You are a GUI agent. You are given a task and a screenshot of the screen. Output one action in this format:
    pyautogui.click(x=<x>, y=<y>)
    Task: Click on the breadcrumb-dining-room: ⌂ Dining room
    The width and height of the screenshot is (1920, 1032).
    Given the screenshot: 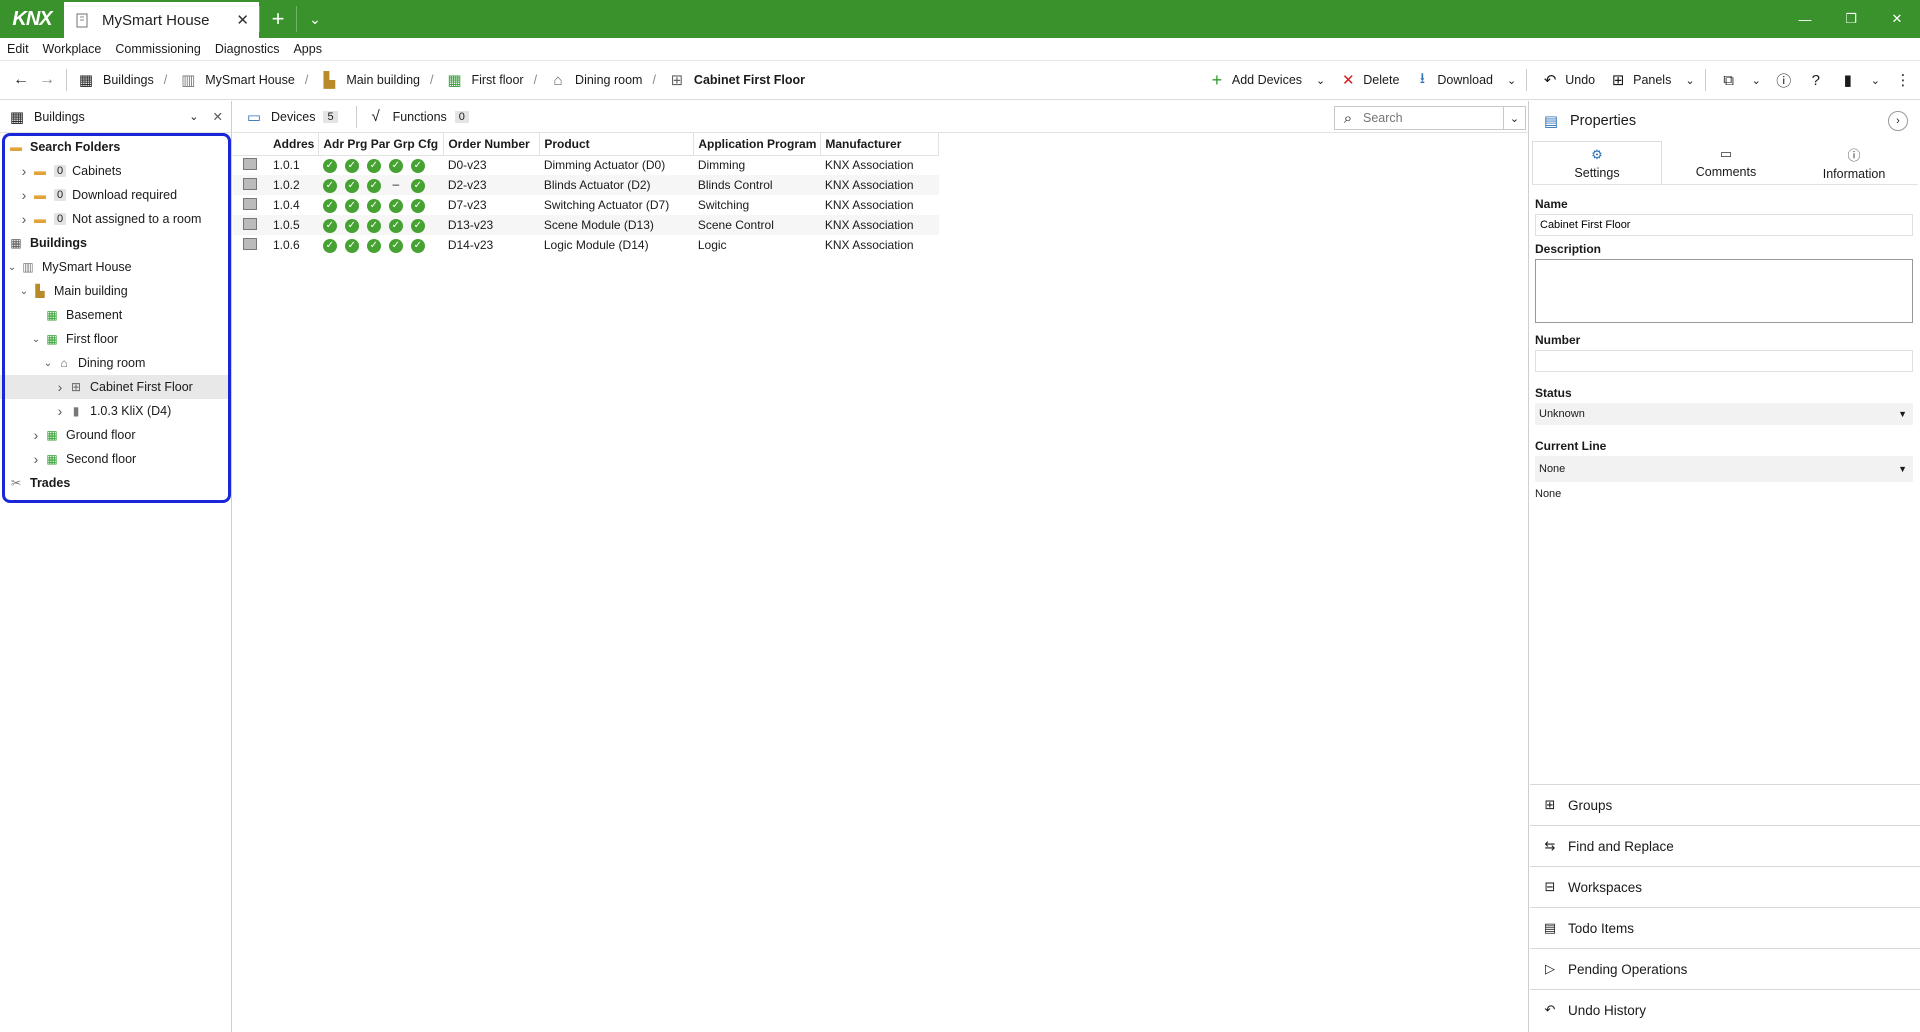 What is the action you would take?
    pyautogui.click(x=596, y=80)
    